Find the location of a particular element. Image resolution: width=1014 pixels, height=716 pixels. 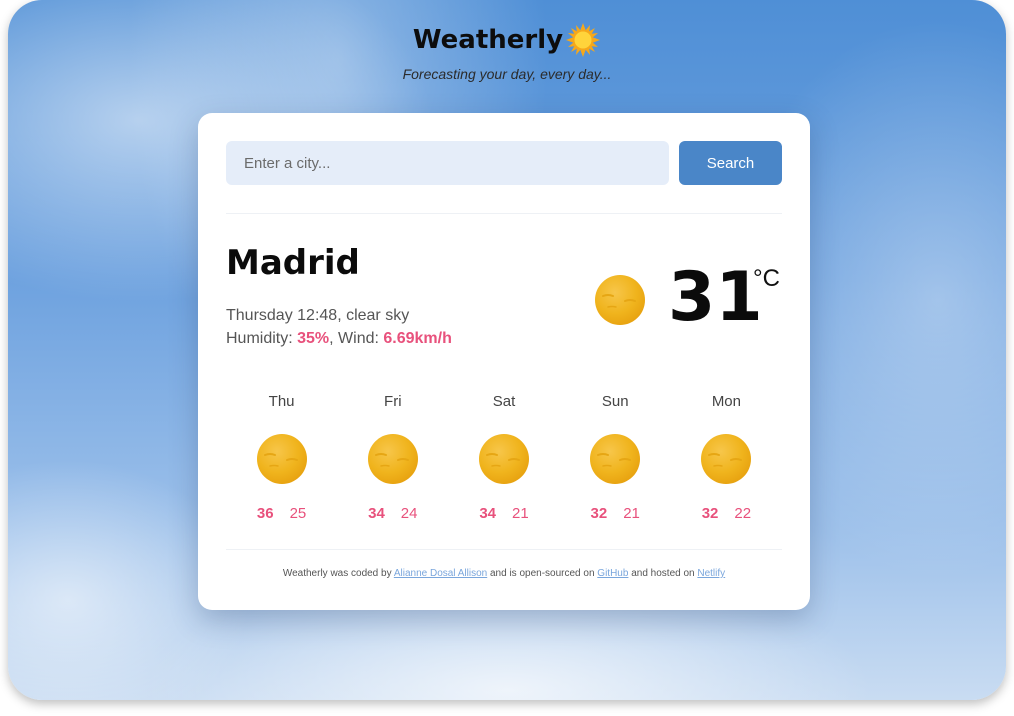

author-link: Alianne Dosal Allison is located at coordinates (440, 573).